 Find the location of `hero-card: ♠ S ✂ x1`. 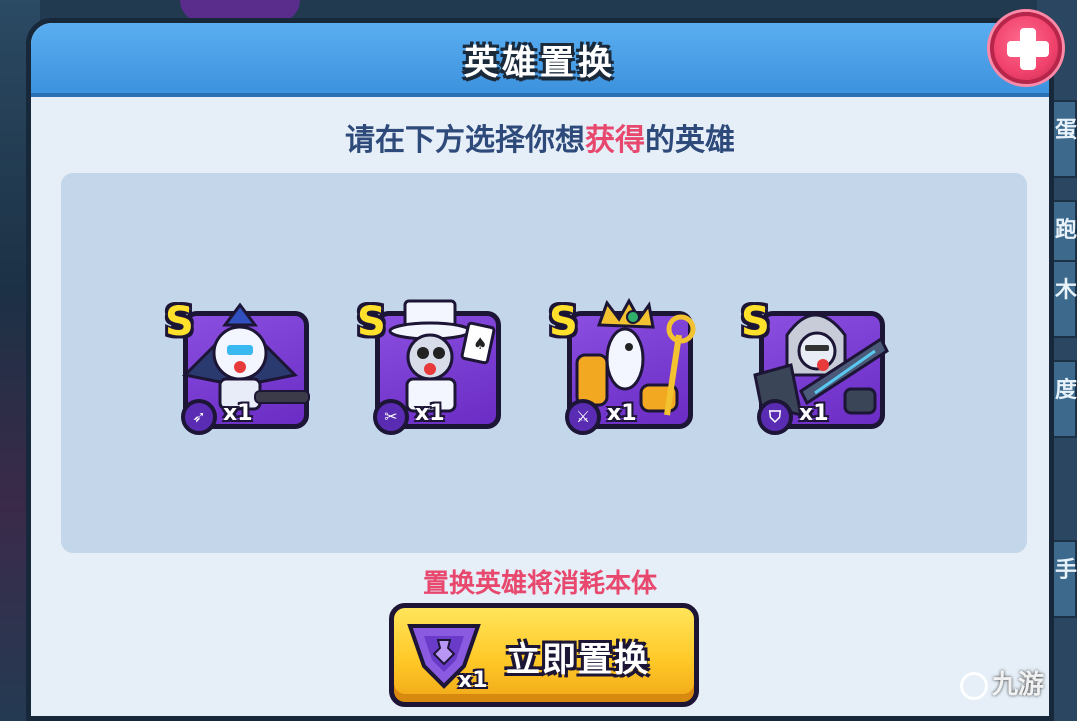

hero-card: ♠ S ✂ x1 is located at coordinates (432, 365).